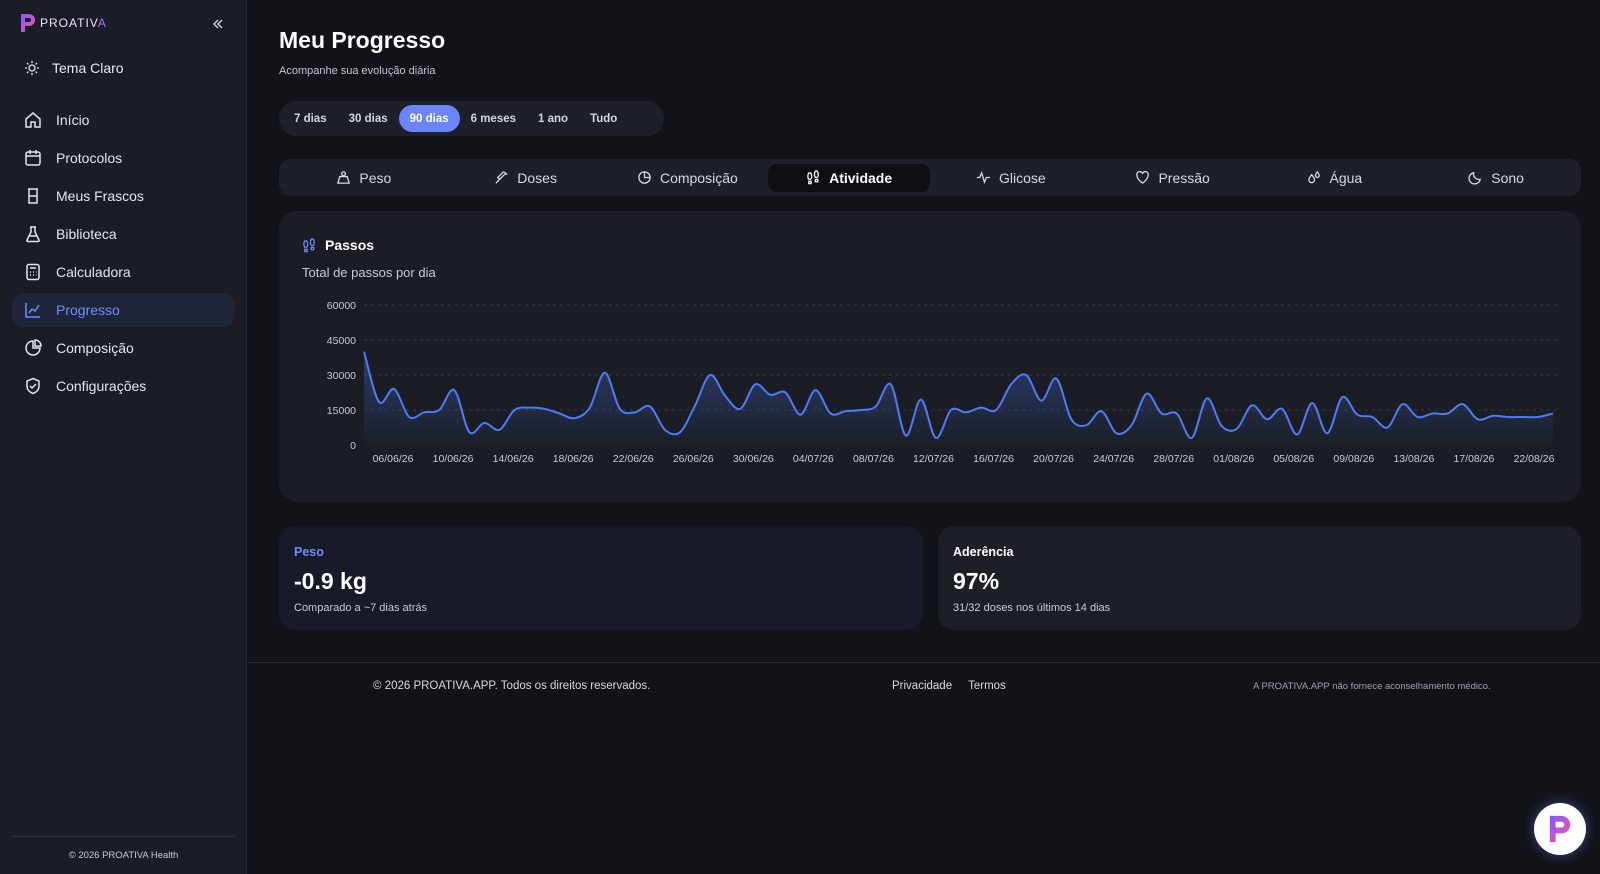 The image size is (1600, 874). What do you see at coordinates (95, 348) in the screenshot?
I see `sidebar-item-label: Composição` at bounding box center [95, 348].